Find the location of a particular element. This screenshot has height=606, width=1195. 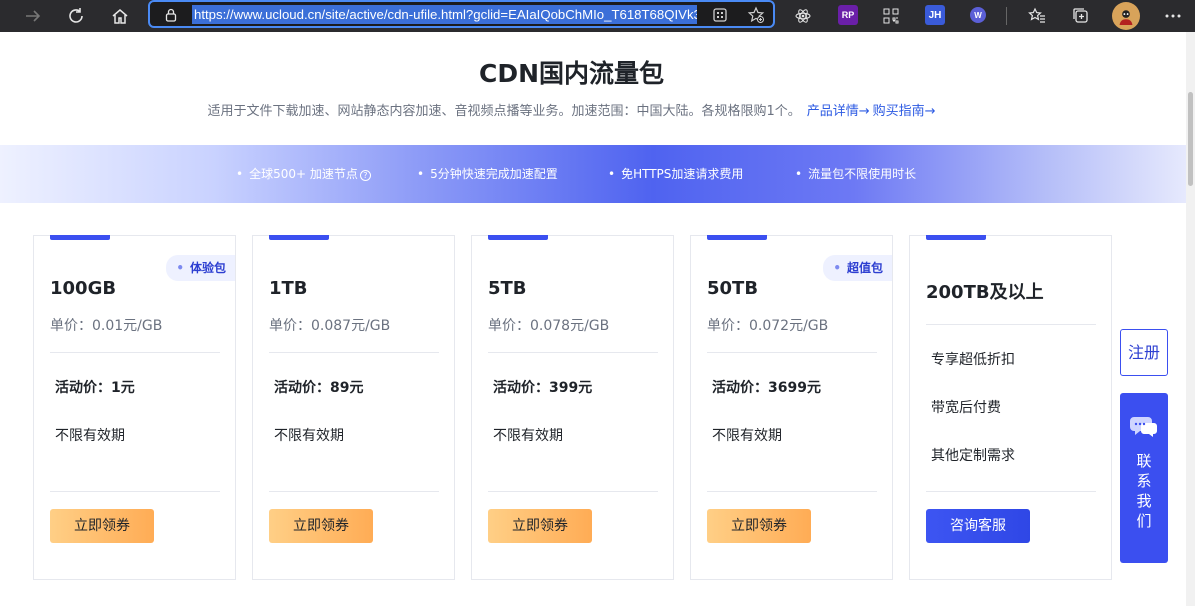

unit-price: 单价：0.087元/GB is located at coordinates (330, 326).